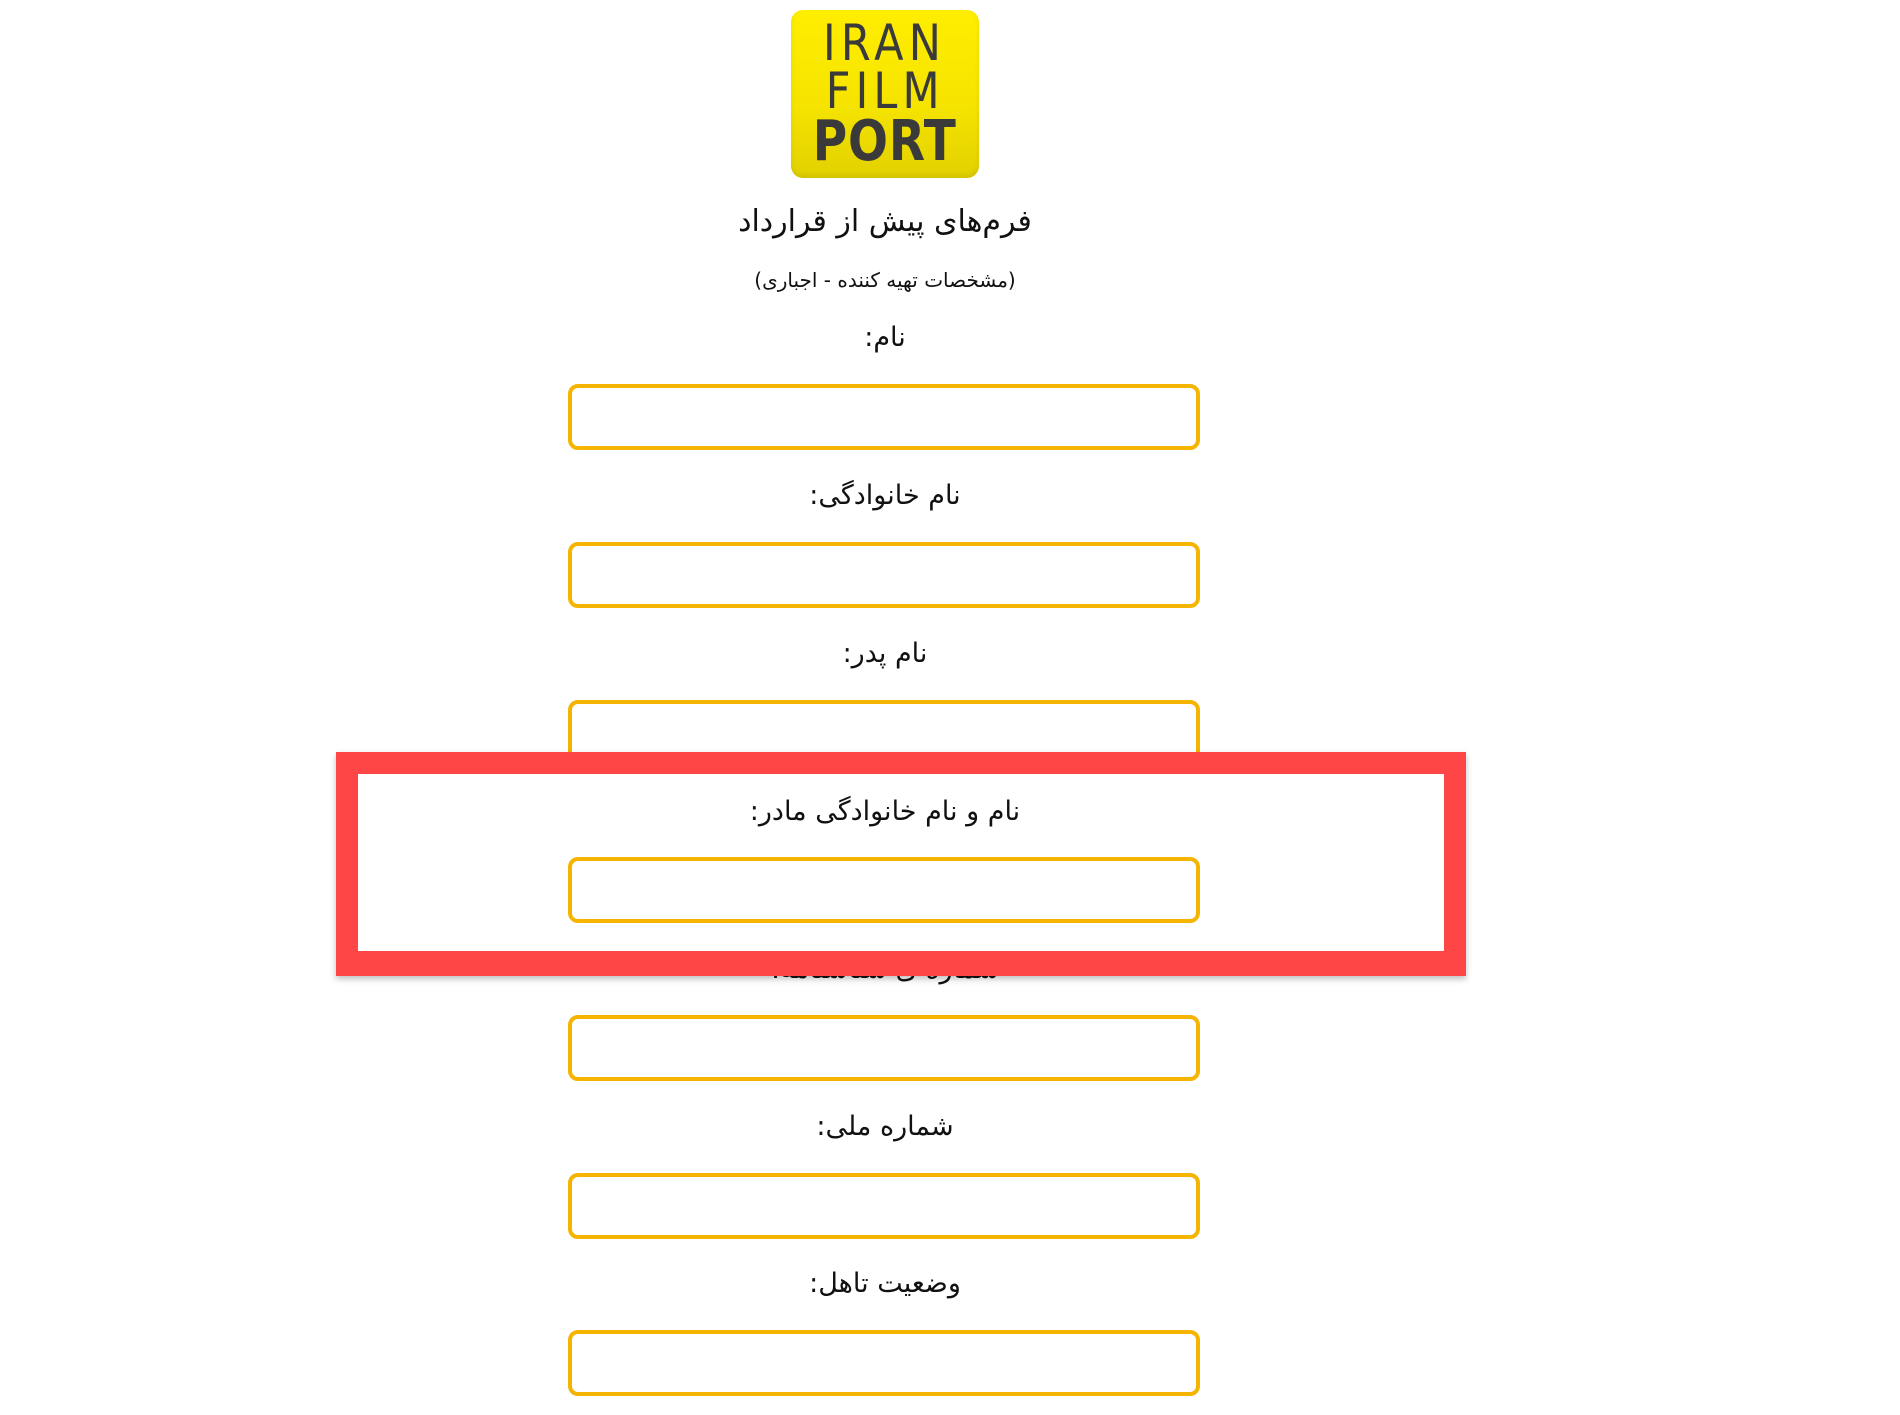 This screenshot has width=1900, height=1415. What do you see at coordinates (885, 1283) in the screenshot?
I see `marital-status-label: وضعیت تاهل:` at bounding box center [885, 1283].